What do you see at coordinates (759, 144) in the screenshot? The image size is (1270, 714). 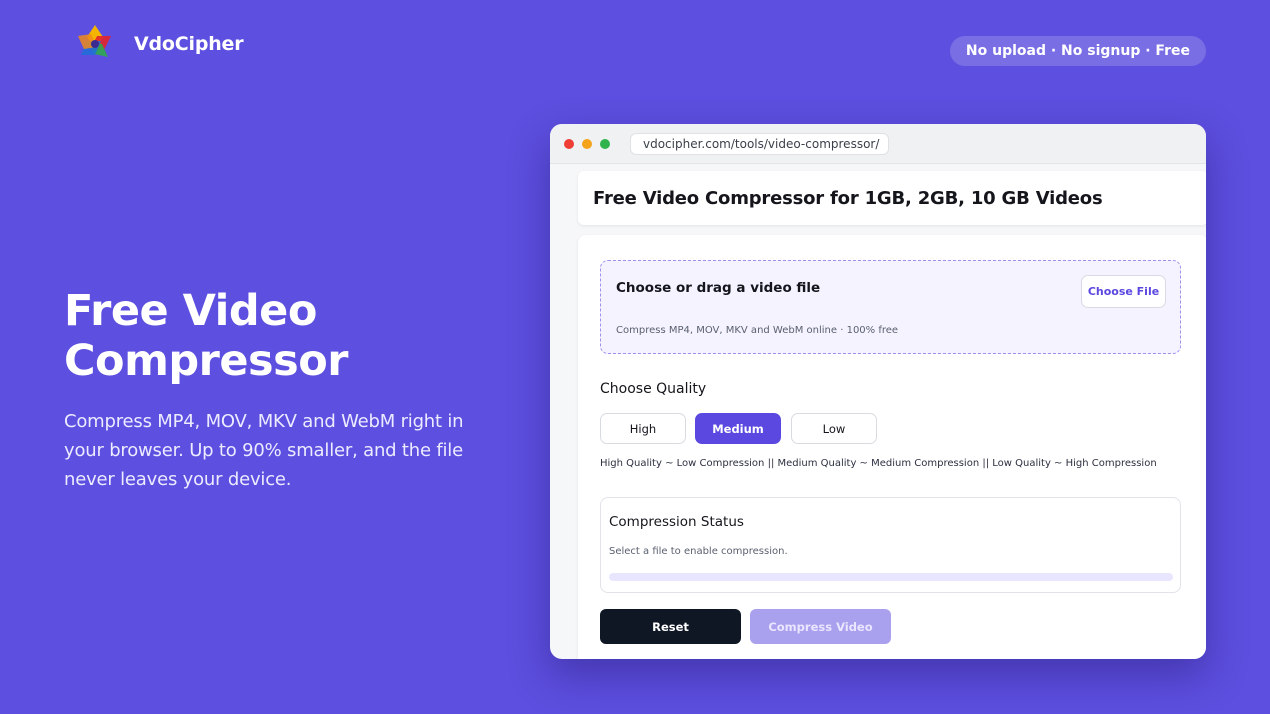 I see `address-bar: vdocipher.com/tools/video-compressor/` at bounding box center [759, 144].